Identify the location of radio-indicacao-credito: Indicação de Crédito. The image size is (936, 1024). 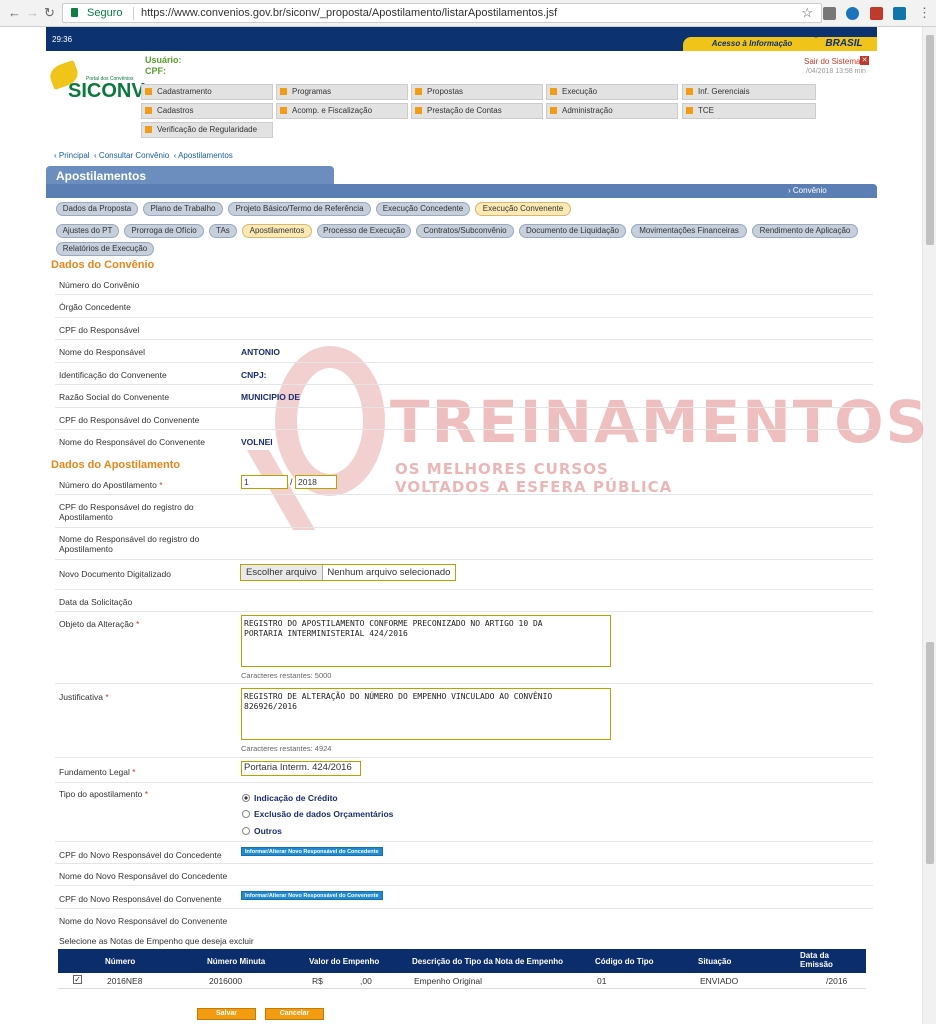
(290, 798).